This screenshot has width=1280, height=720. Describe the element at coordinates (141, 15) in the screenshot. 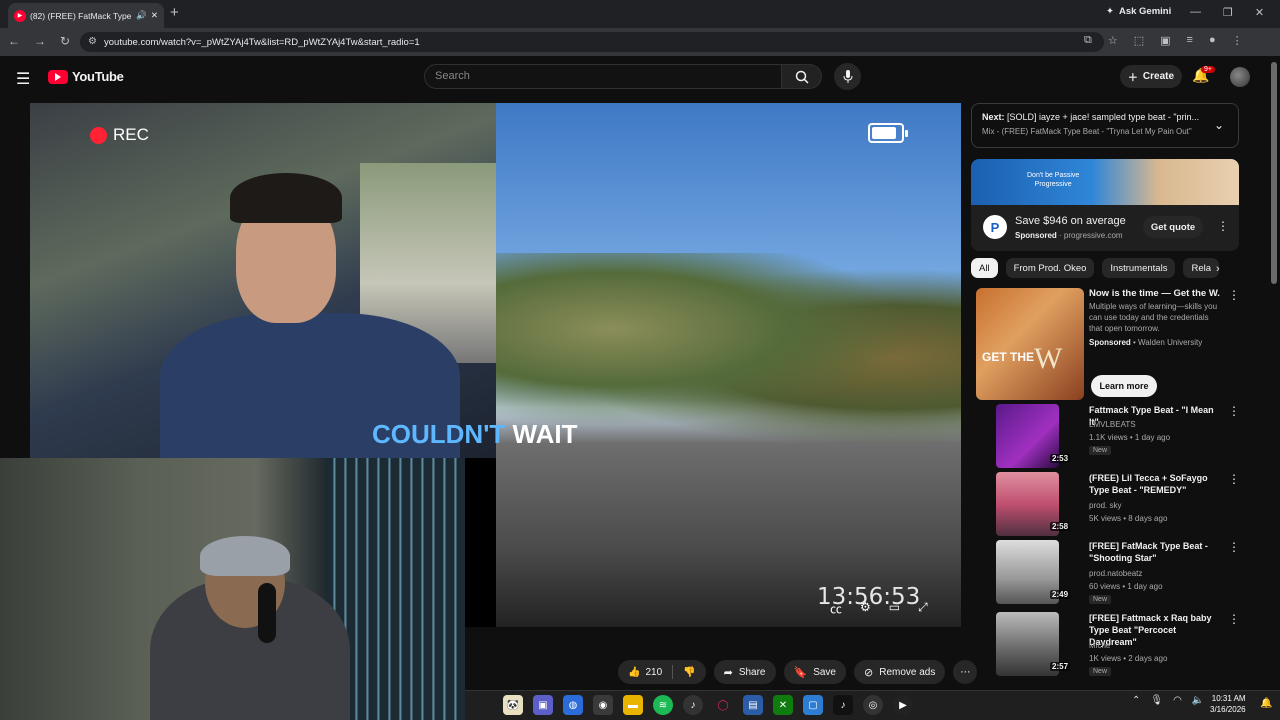

I see `tab-audio-icon: 🔊` at that location.